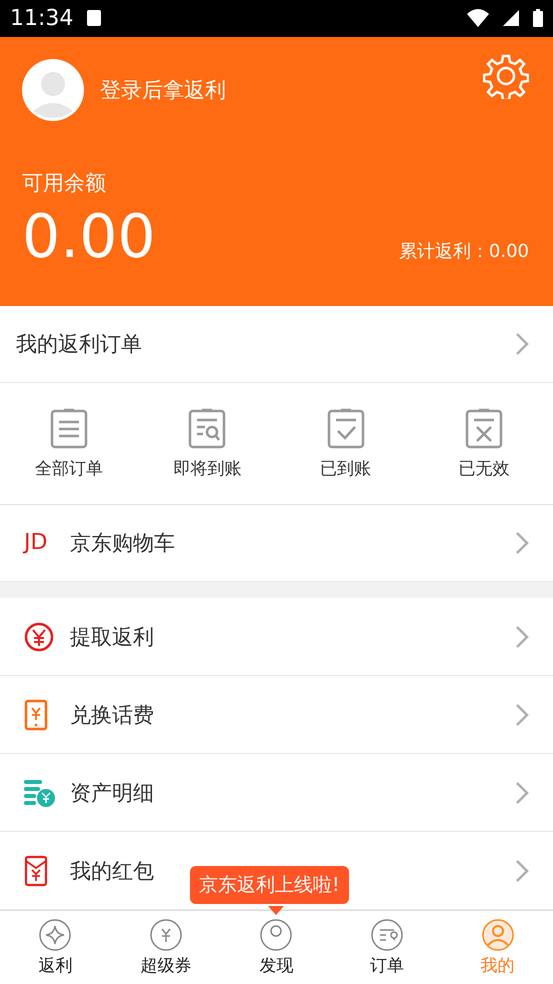 Image resolution: width=553 pixels, height=984 pixels. I want to click on nav-tab: 订单, so click(387, 947).